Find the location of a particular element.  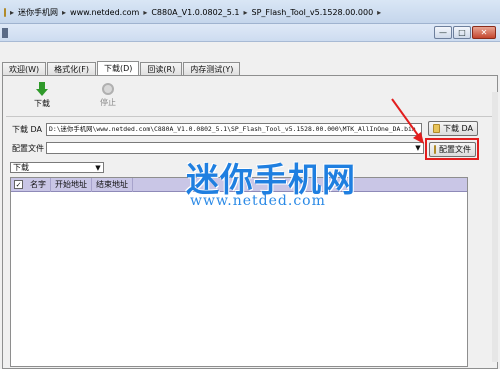

stop-icon is located at coordinates (108, 89).